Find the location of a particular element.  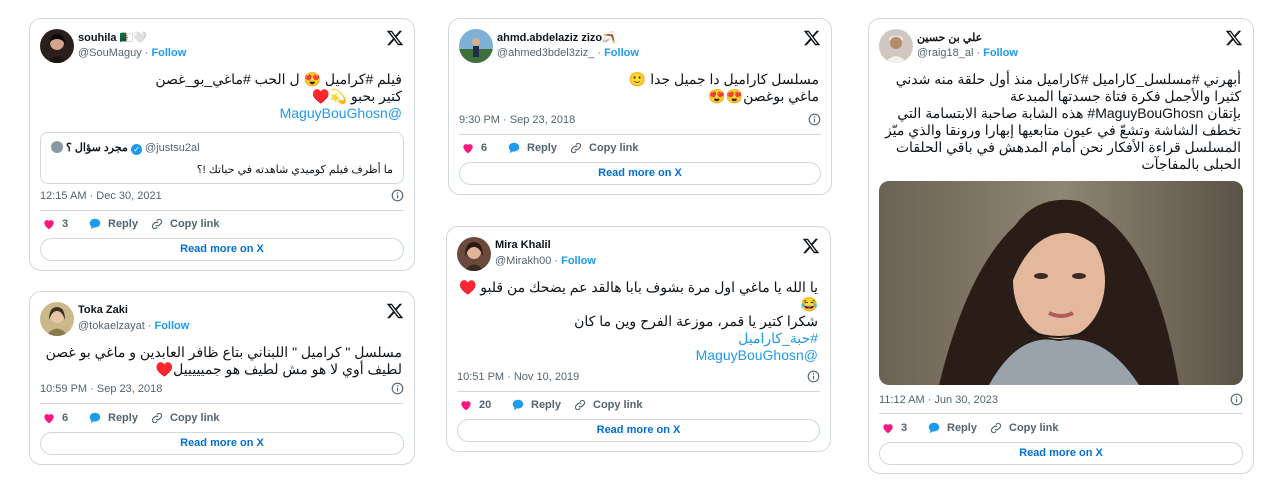

author-subline: @raig18_al · Follow is located at coordinates (967, 53).